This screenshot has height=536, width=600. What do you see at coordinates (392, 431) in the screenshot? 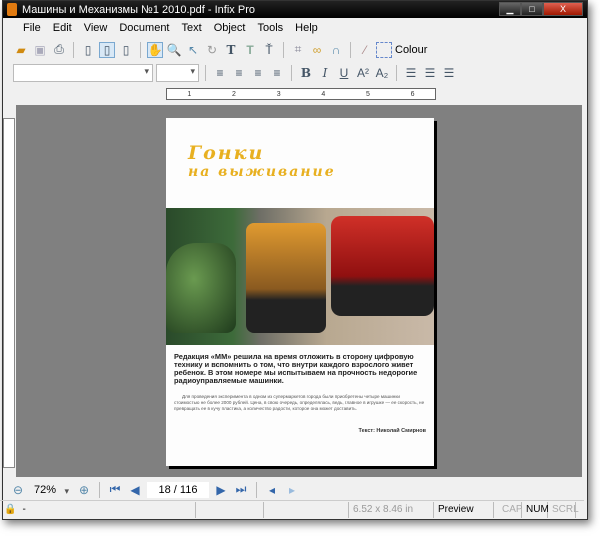
I see `article-author: Текст: Николай Смирнов` at bounding box center [392, 431].